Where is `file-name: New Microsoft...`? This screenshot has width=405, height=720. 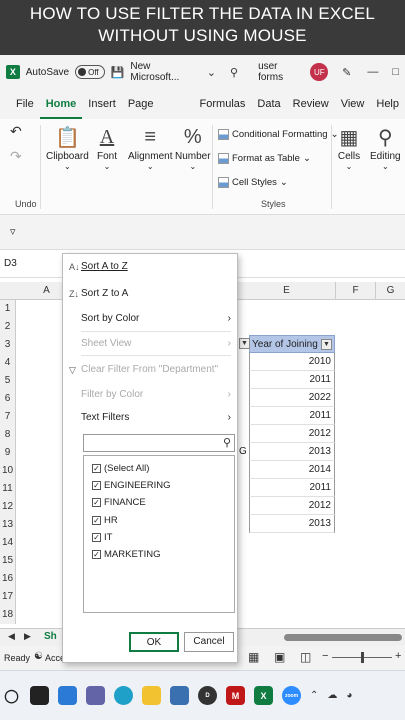
file-name: New Microsoft... is located at coordinates (165, 72).